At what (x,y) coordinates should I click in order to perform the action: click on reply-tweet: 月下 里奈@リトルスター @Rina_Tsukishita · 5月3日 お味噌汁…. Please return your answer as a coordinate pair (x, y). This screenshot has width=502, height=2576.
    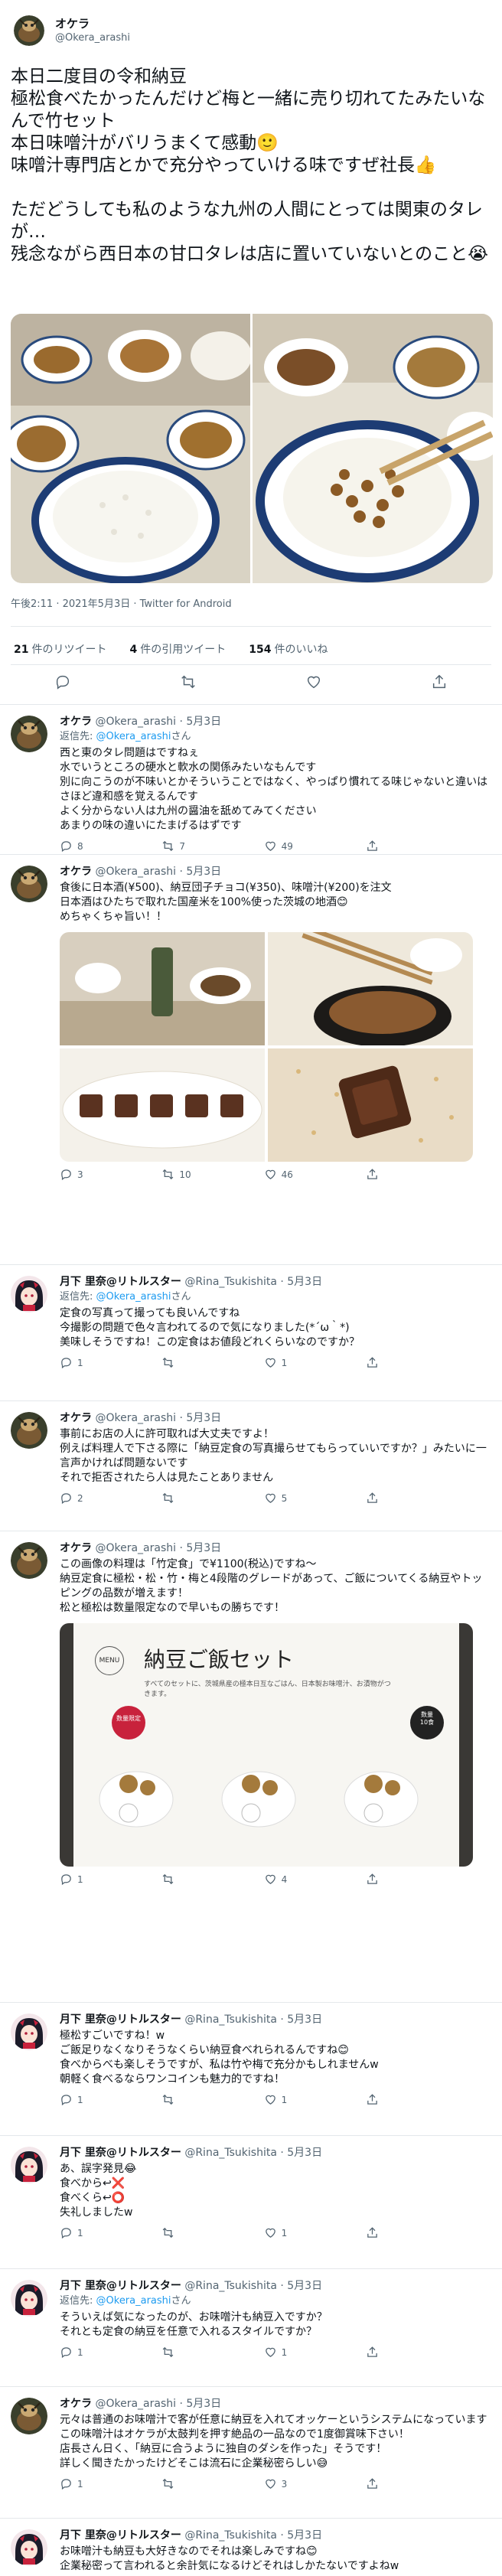
    Looking at the image, I should click on (251, 2547).